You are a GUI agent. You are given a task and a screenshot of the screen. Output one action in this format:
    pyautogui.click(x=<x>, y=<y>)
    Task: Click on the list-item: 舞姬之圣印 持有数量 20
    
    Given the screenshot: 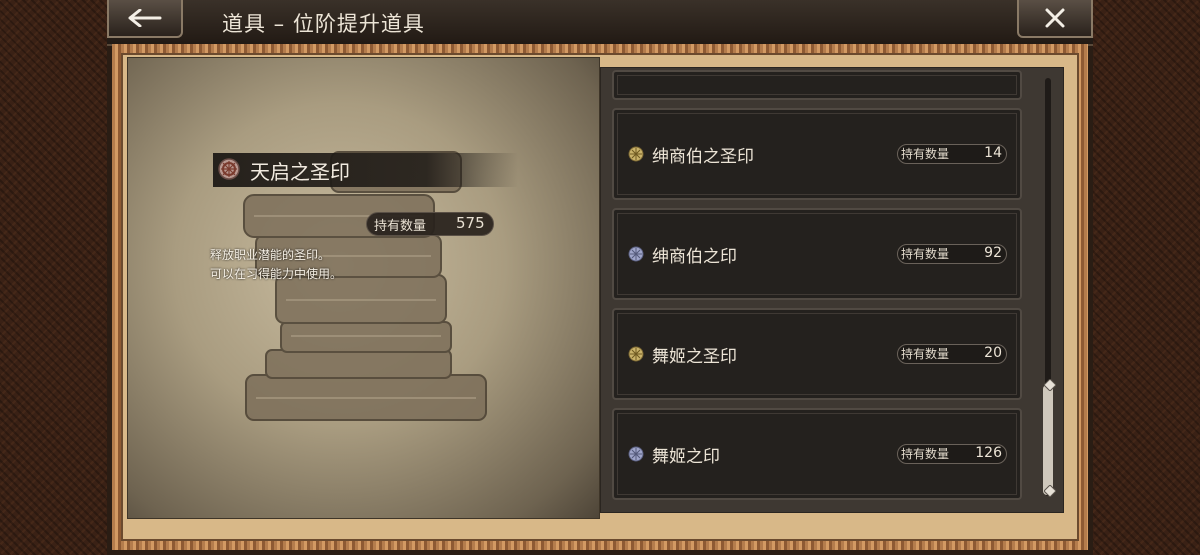 What is the action you would take?
    pyautogui.click(x=817, y=354)
    